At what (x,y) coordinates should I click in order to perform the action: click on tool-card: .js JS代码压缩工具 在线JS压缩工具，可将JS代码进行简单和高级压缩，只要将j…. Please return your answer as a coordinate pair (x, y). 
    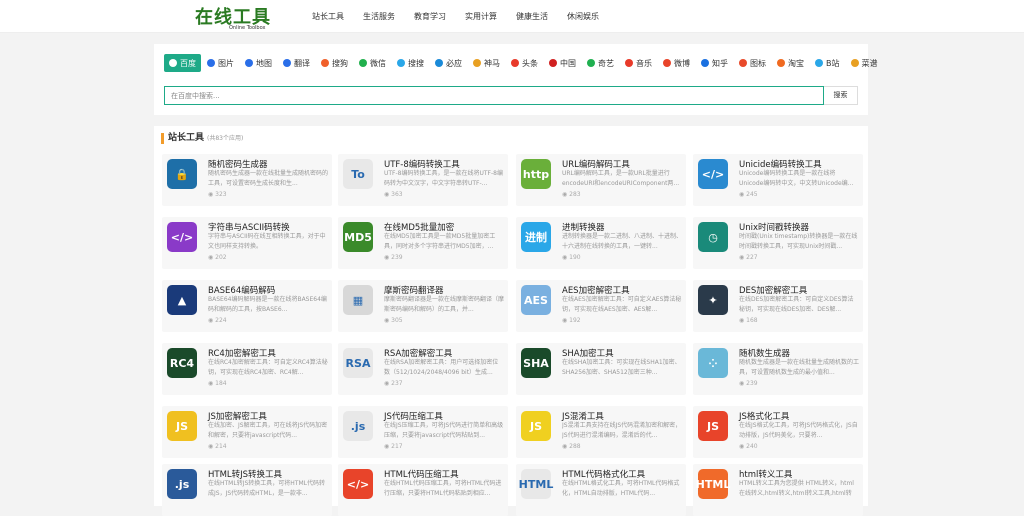
    Looking at the image, I should click on (423, 432).